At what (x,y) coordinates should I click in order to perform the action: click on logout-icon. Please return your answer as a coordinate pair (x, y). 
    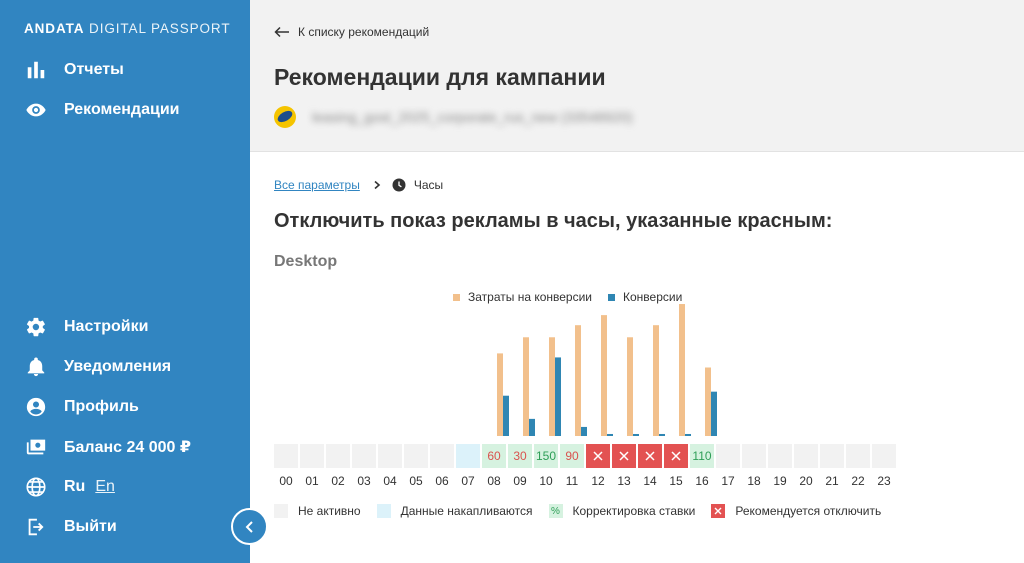
    Looking at the image, I should click on (36, 527).